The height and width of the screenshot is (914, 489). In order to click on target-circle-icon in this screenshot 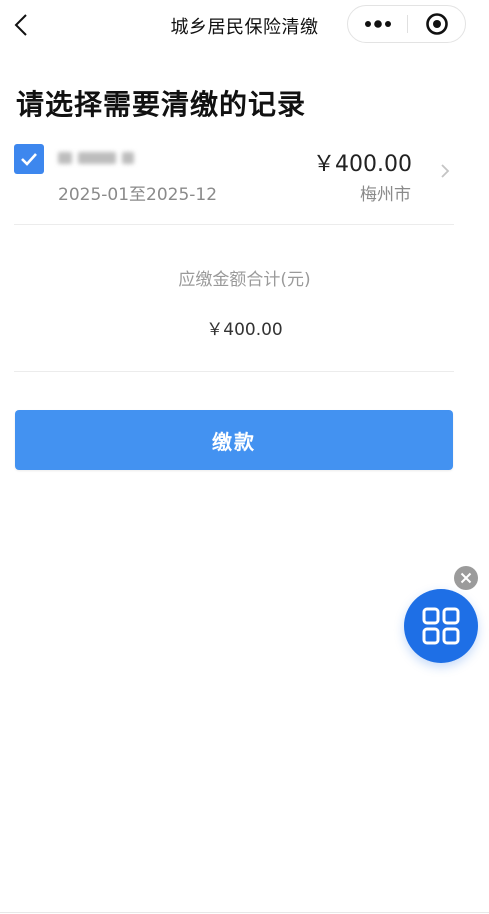, I will do `click(437, 24)`.